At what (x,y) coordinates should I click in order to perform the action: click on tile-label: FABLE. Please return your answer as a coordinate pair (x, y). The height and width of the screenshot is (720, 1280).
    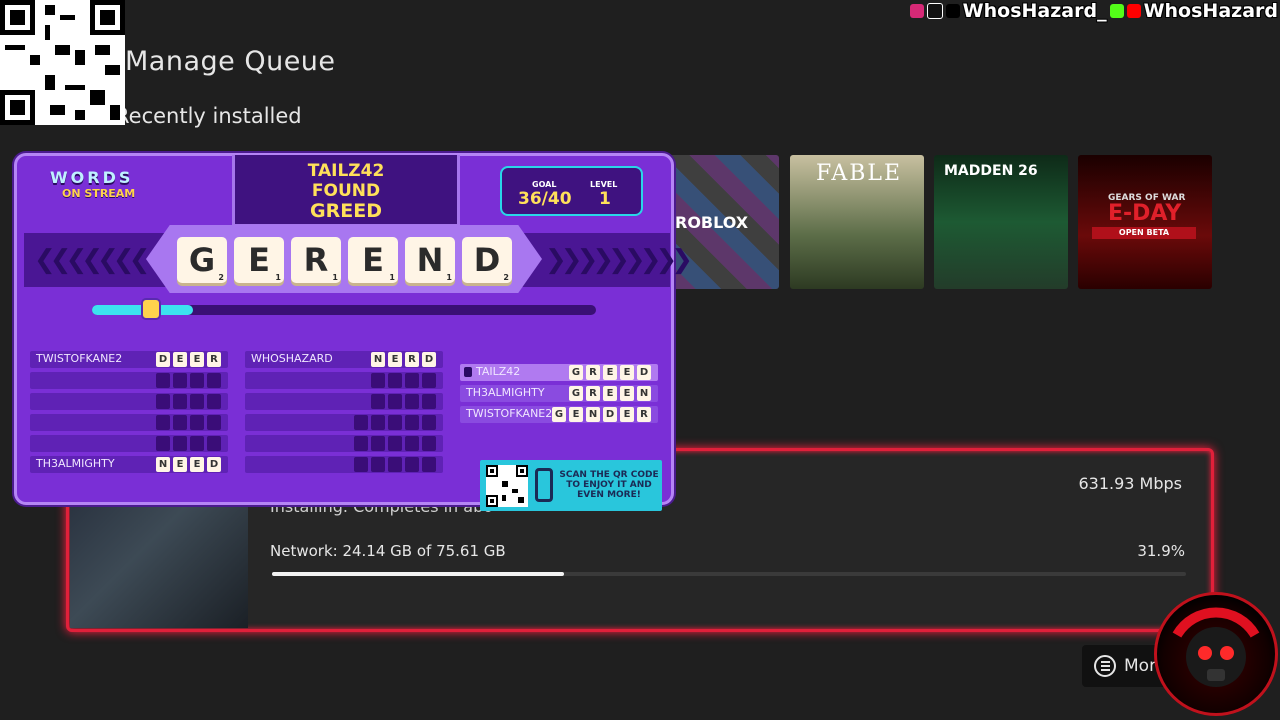
    Looking at the image, I should click on (859, 173).